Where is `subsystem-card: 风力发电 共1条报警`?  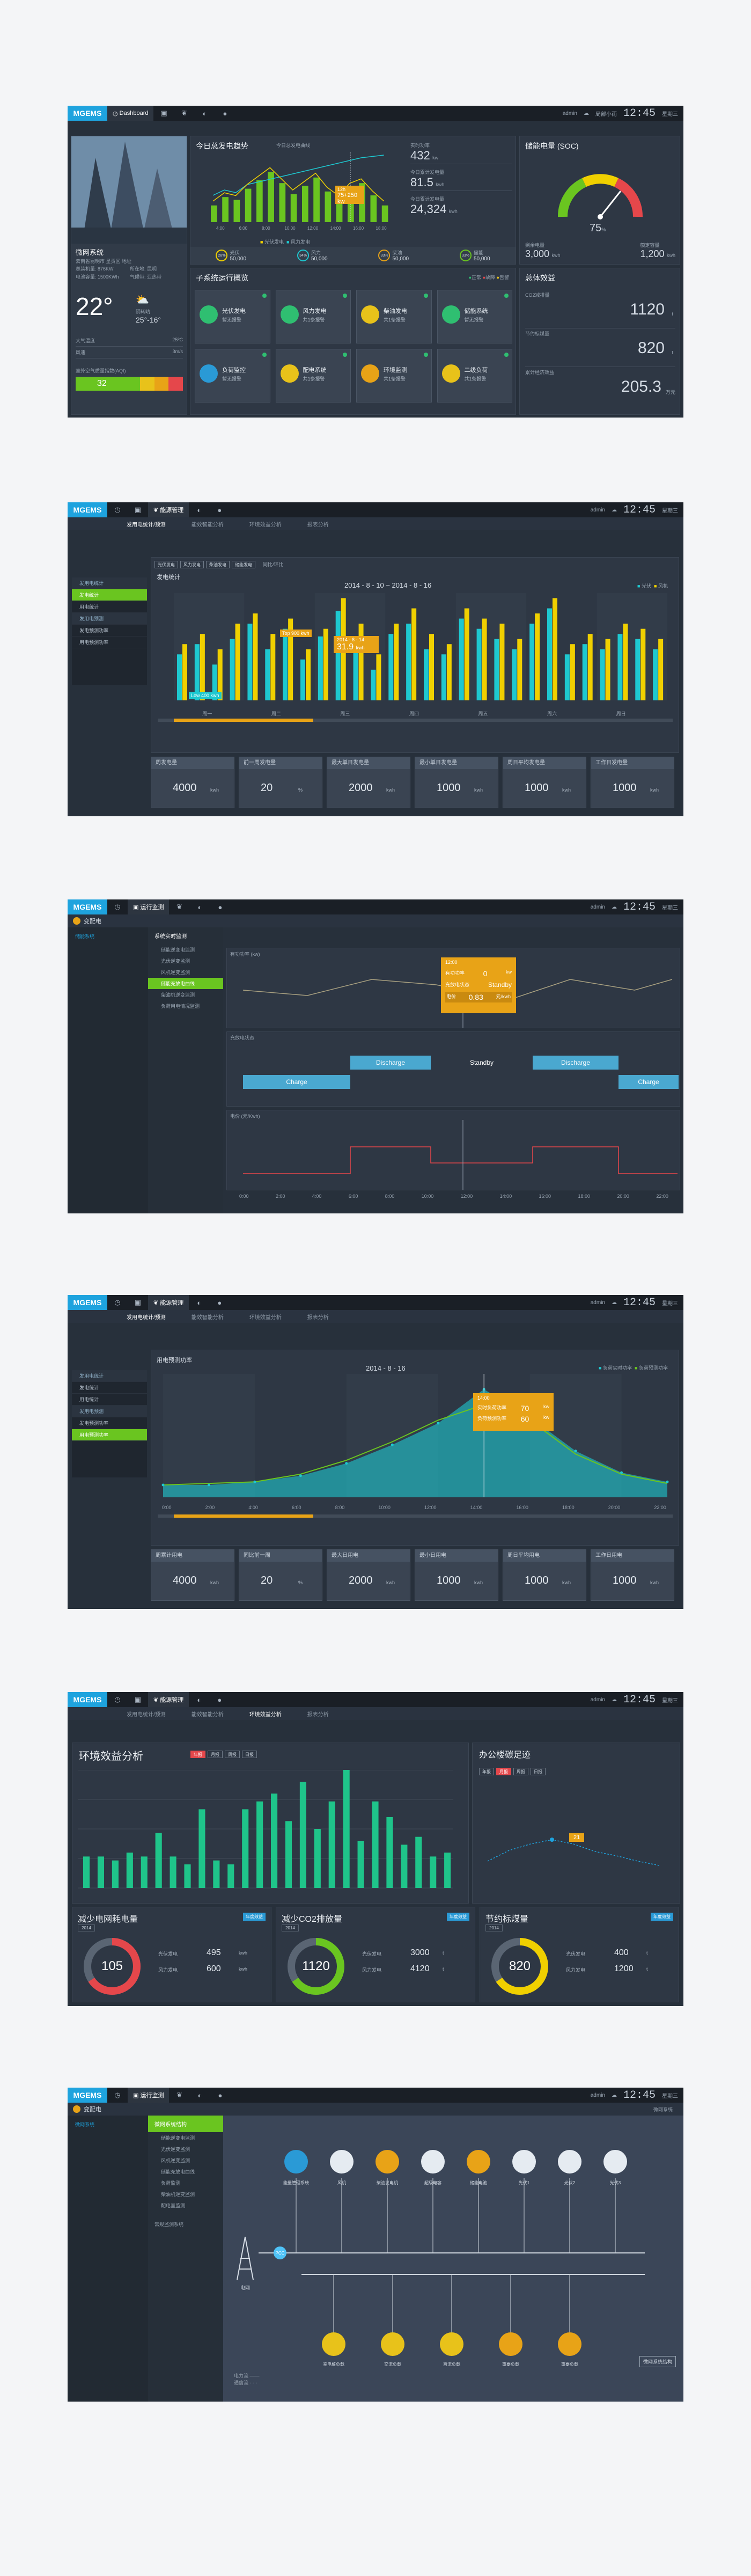 subsystem-card: 风力发电 共1条报警 is located at coordinates (313, 316).